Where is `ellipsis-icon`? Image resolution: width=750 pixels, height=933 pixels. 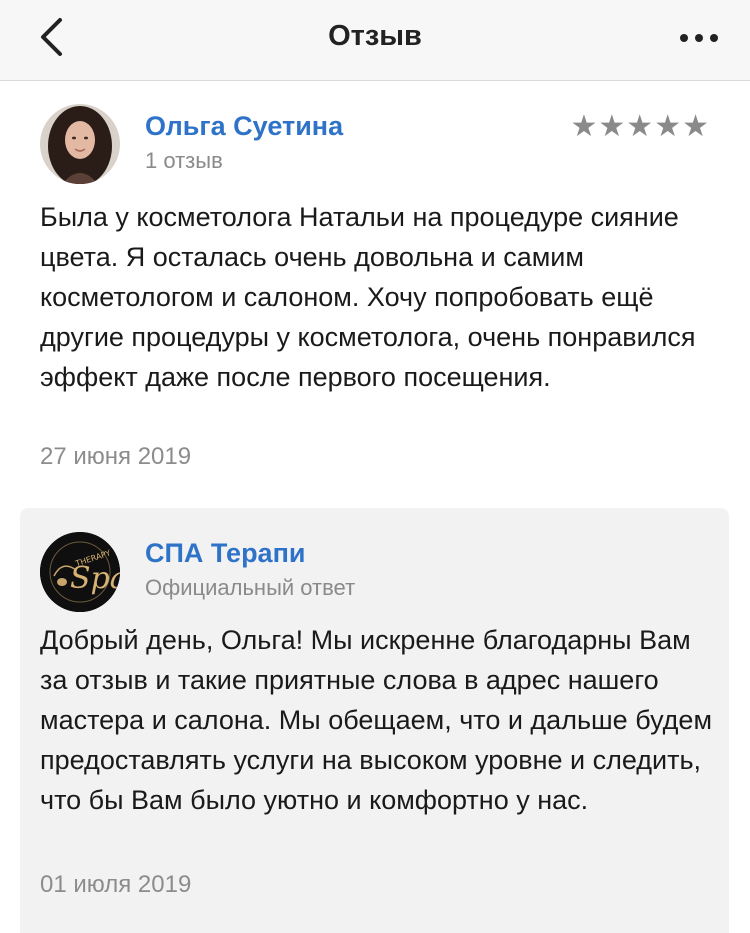 ellipsis-icon is located at coordinates (699, 38).